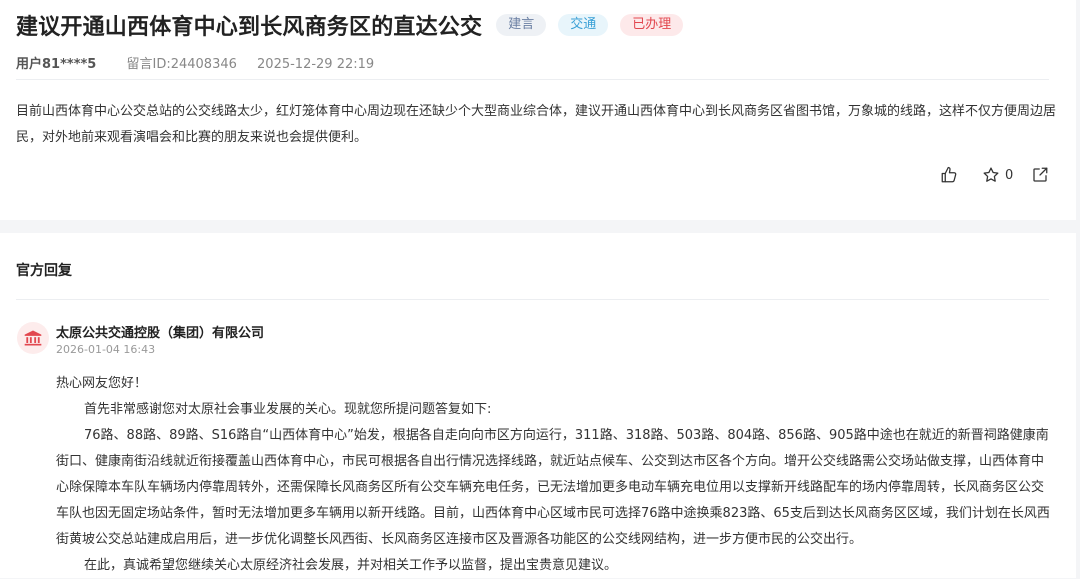 This screenshot has width=1080, height=579. Describe the element at coordinates (102, 383) in the screenshot. I see `reply-greeting: 热心网友您好！` at that location.